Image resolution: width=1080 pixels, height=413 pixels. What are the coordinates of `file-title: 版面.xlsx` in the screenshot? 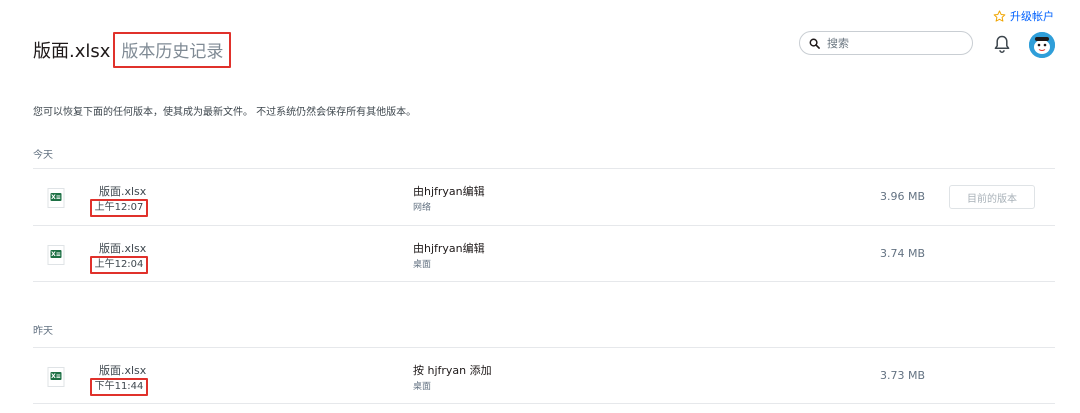 It's located at (72, 51).